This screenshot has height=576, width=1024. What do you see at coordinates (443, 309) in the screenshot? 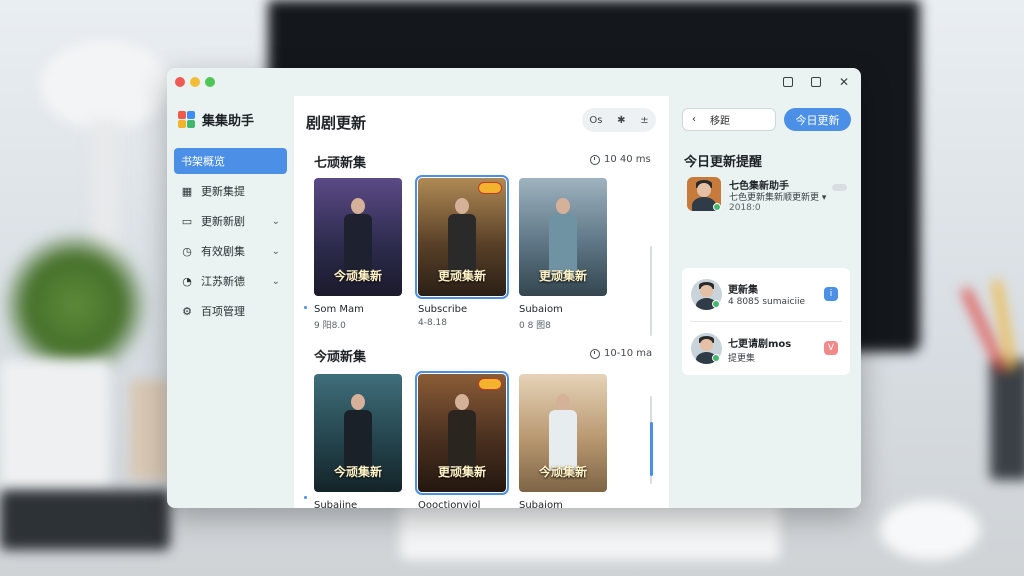
I see `card-title: Subscribe` at bounding box center [443, 309].